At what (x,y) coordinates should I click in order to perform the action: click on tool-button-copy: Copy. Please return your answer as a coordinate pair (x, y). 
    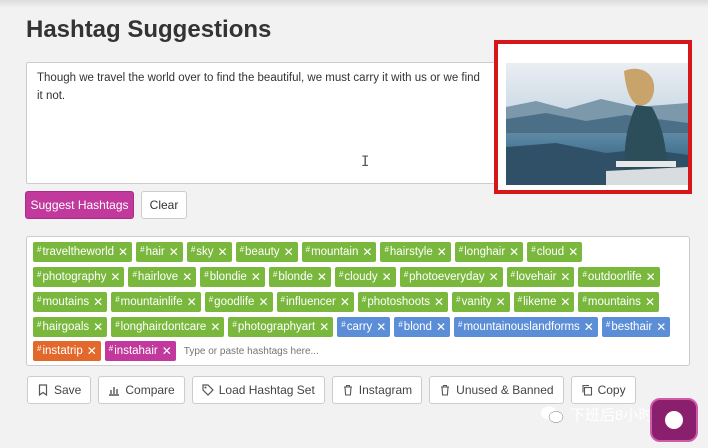
    Looking at the image, I should click on (603, 390).